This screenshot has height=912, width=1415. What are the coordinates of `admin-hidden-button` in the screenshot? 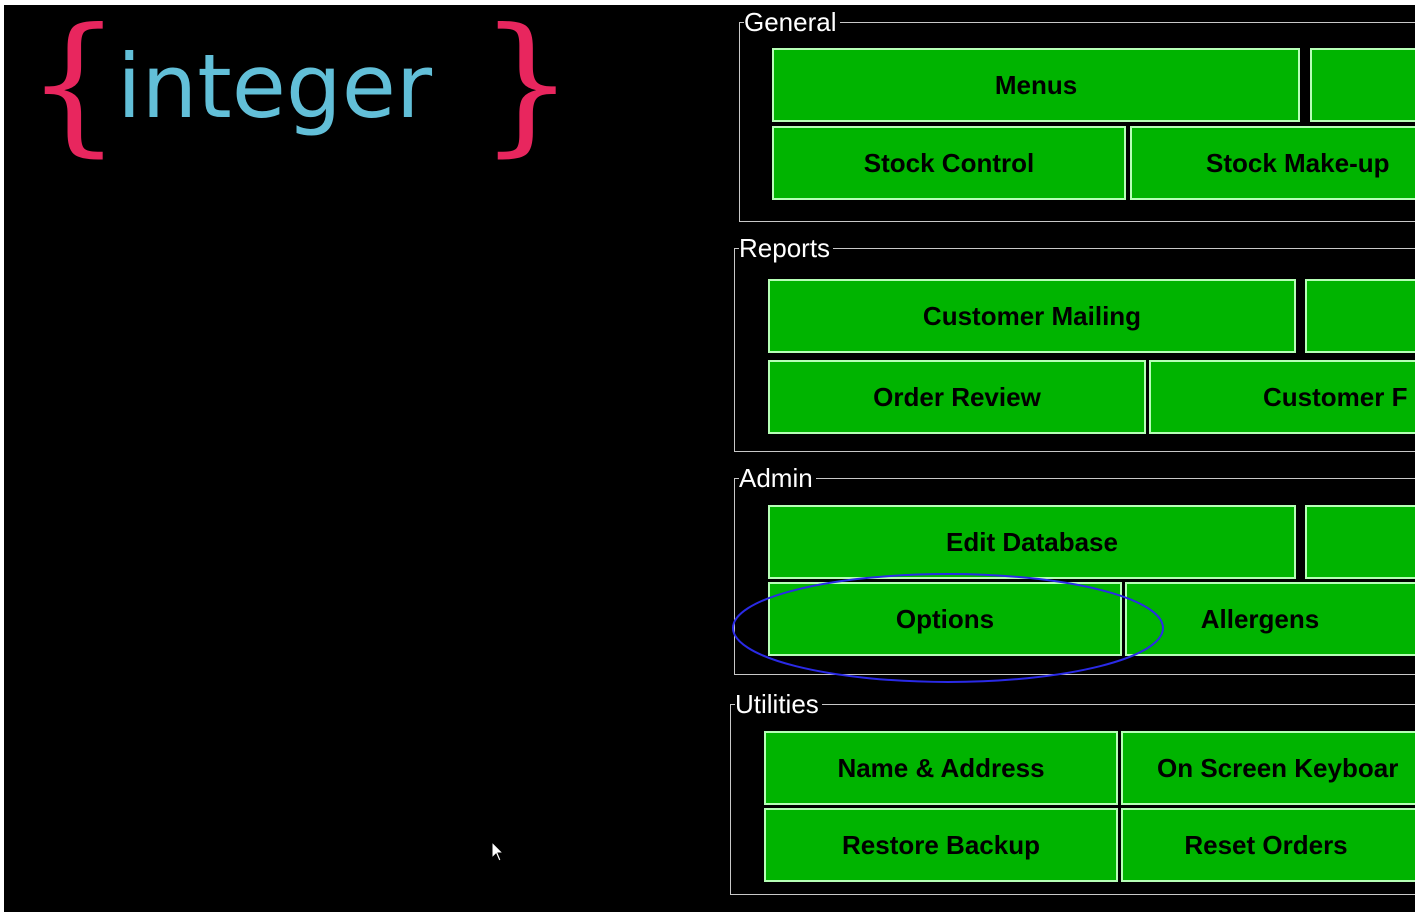 It's located at (1360, 542).